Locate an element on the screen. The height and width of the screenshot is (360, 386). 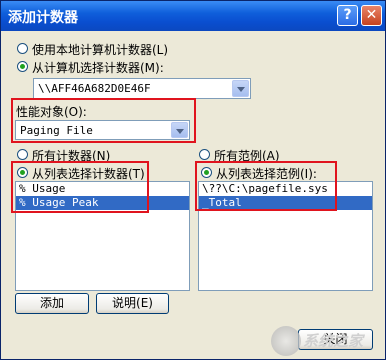
watermark: 系统之家 is located at coordinates (326, 341).